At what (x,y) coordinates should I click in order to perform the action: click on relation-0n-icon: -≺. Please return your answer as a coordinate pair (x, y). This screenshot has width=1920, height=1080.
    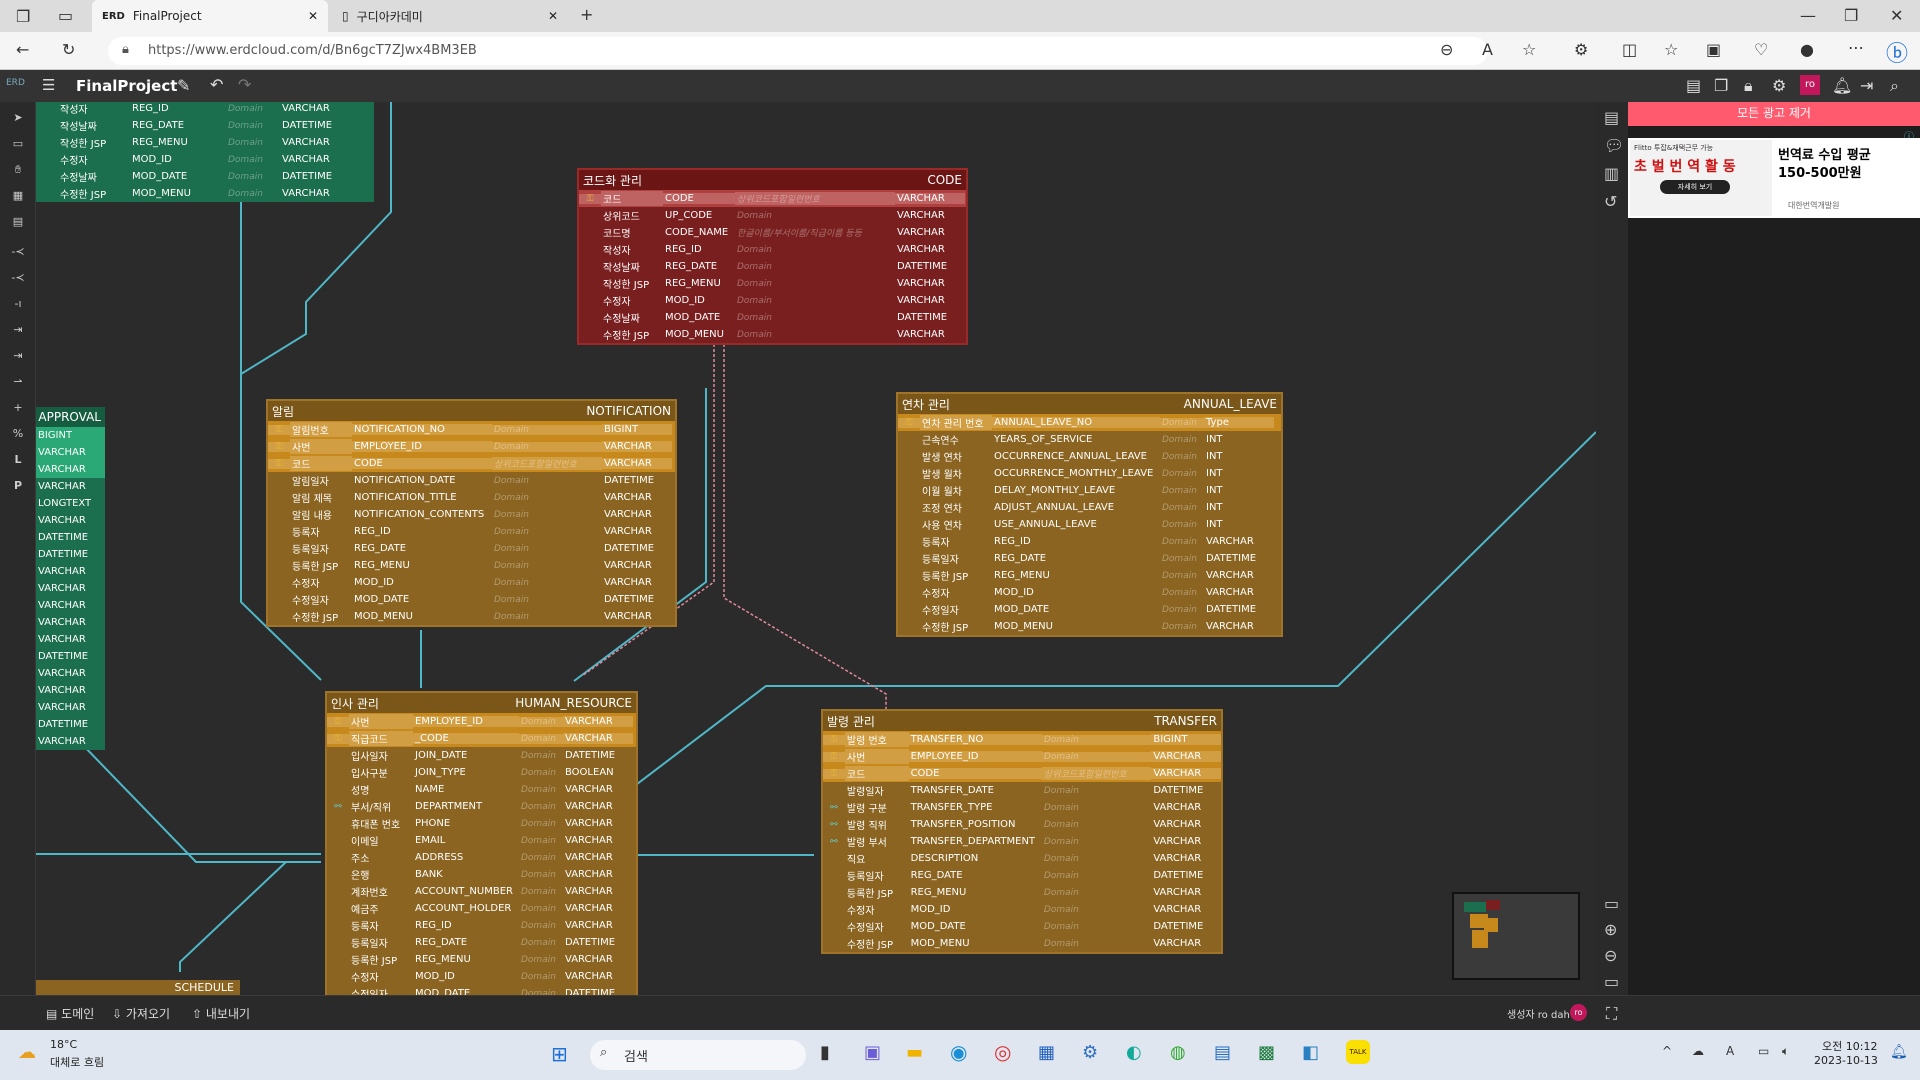
    Looking at the image, I should click on (18, 278).